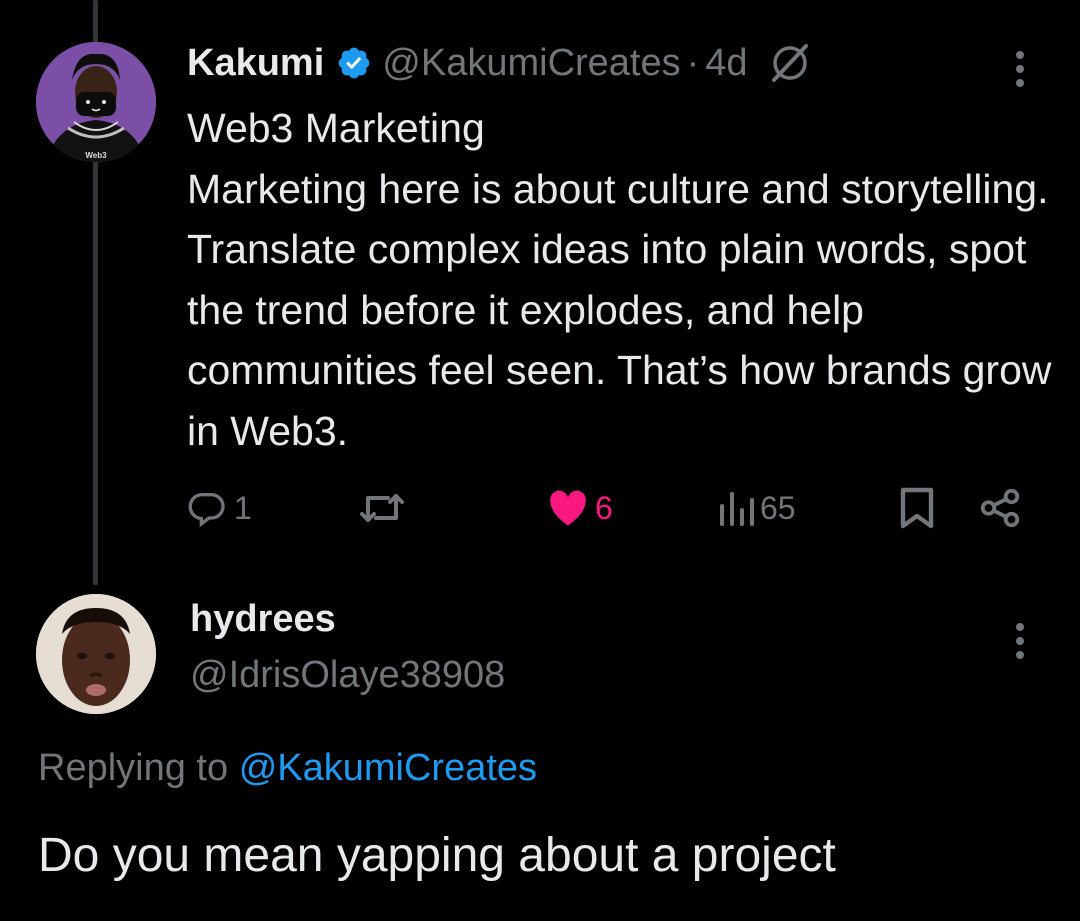 This screenshot has height=921, width=1080. I want to click on views-count: 65, so click(778, 507).